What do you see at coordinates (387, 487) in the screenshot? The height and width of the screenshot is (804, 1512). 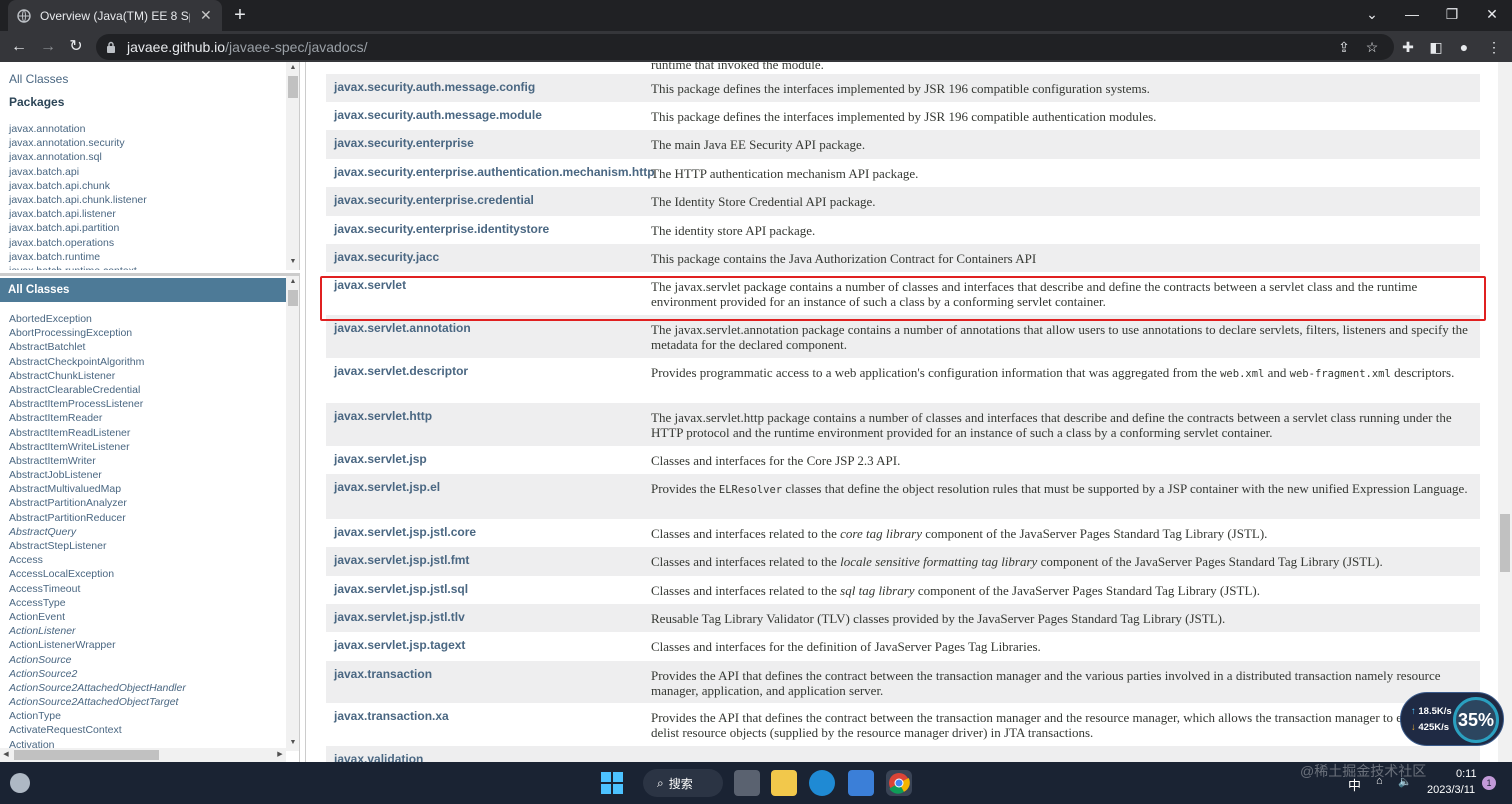 I see `package-name-link: javax.servlet.jsp.el` at bounding box center [387, 487].